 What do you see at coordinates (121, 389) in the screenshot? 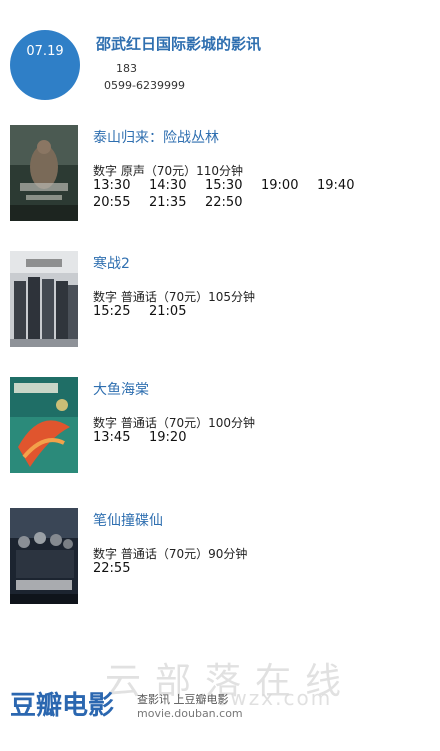
I see `movie-title: 大鱼海棠` at bounding box center [121, 389].